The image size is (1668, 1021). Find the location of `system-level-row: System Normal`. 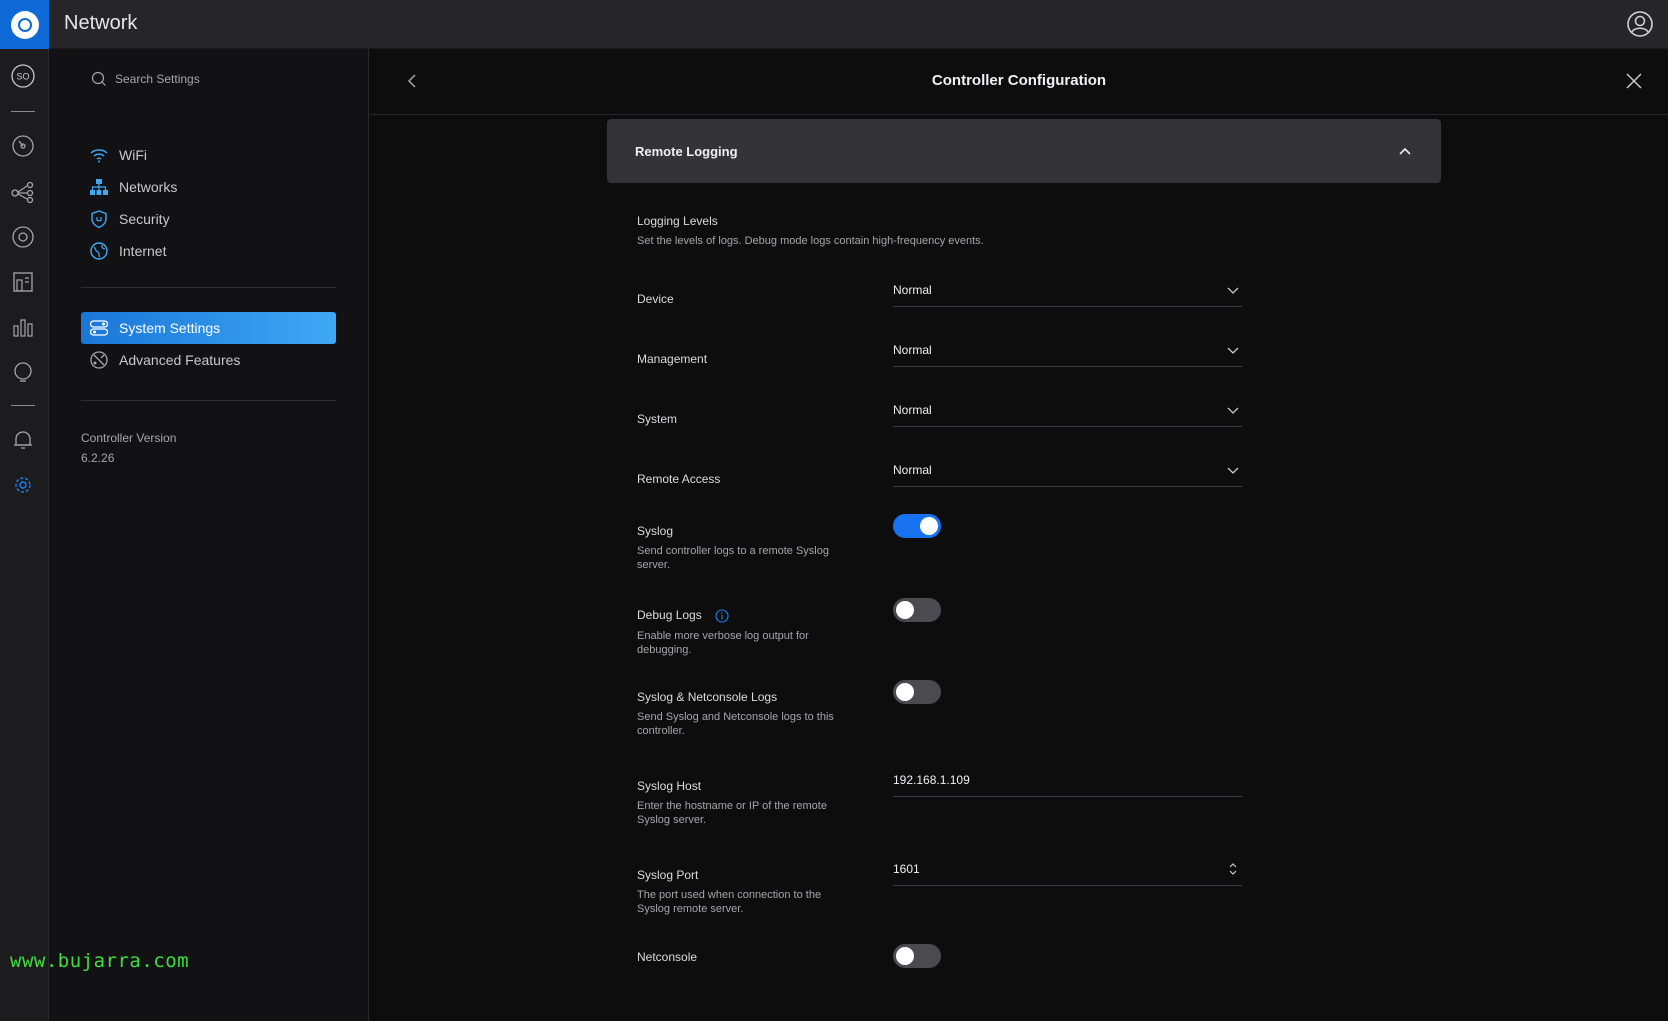

system-level-row: System Normal is located at coordinates (939, 415).